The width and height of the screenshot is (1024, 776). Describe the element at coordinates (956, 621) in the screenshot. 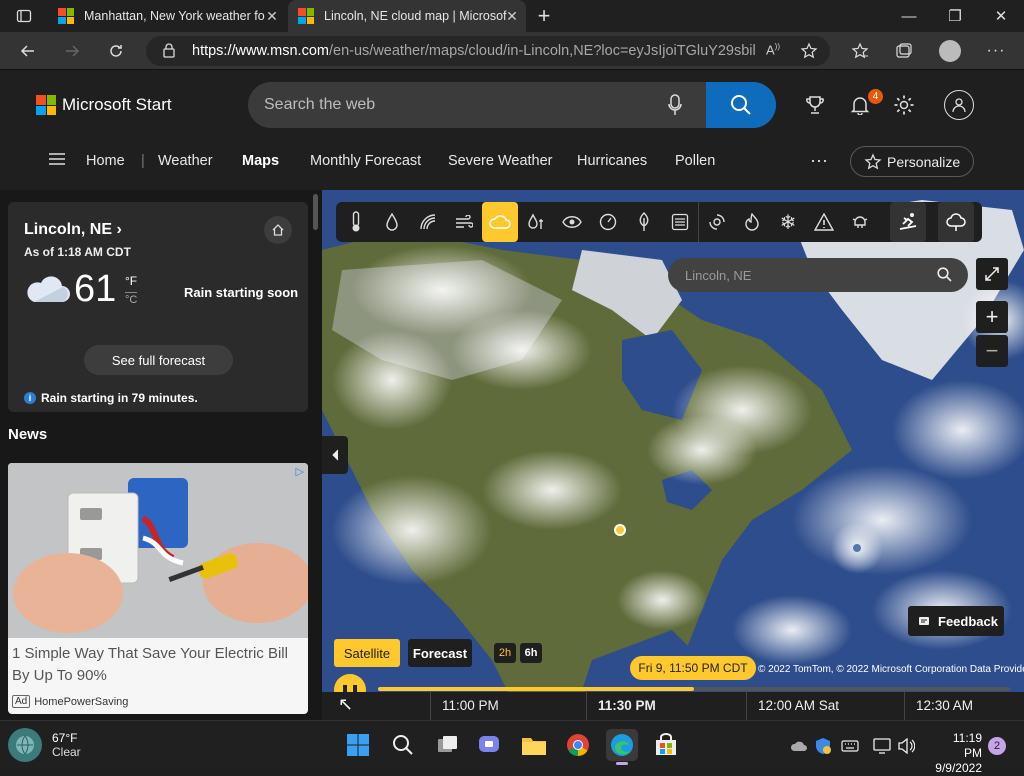

I see `feedback-button: Feedback` at that location.